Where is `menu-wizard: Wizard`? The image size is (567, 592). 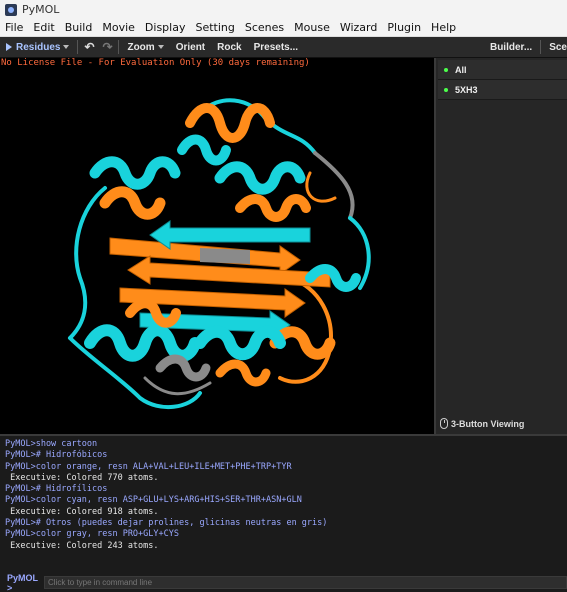
menu-wizard: Wizard is located at coordinates (359, 28).